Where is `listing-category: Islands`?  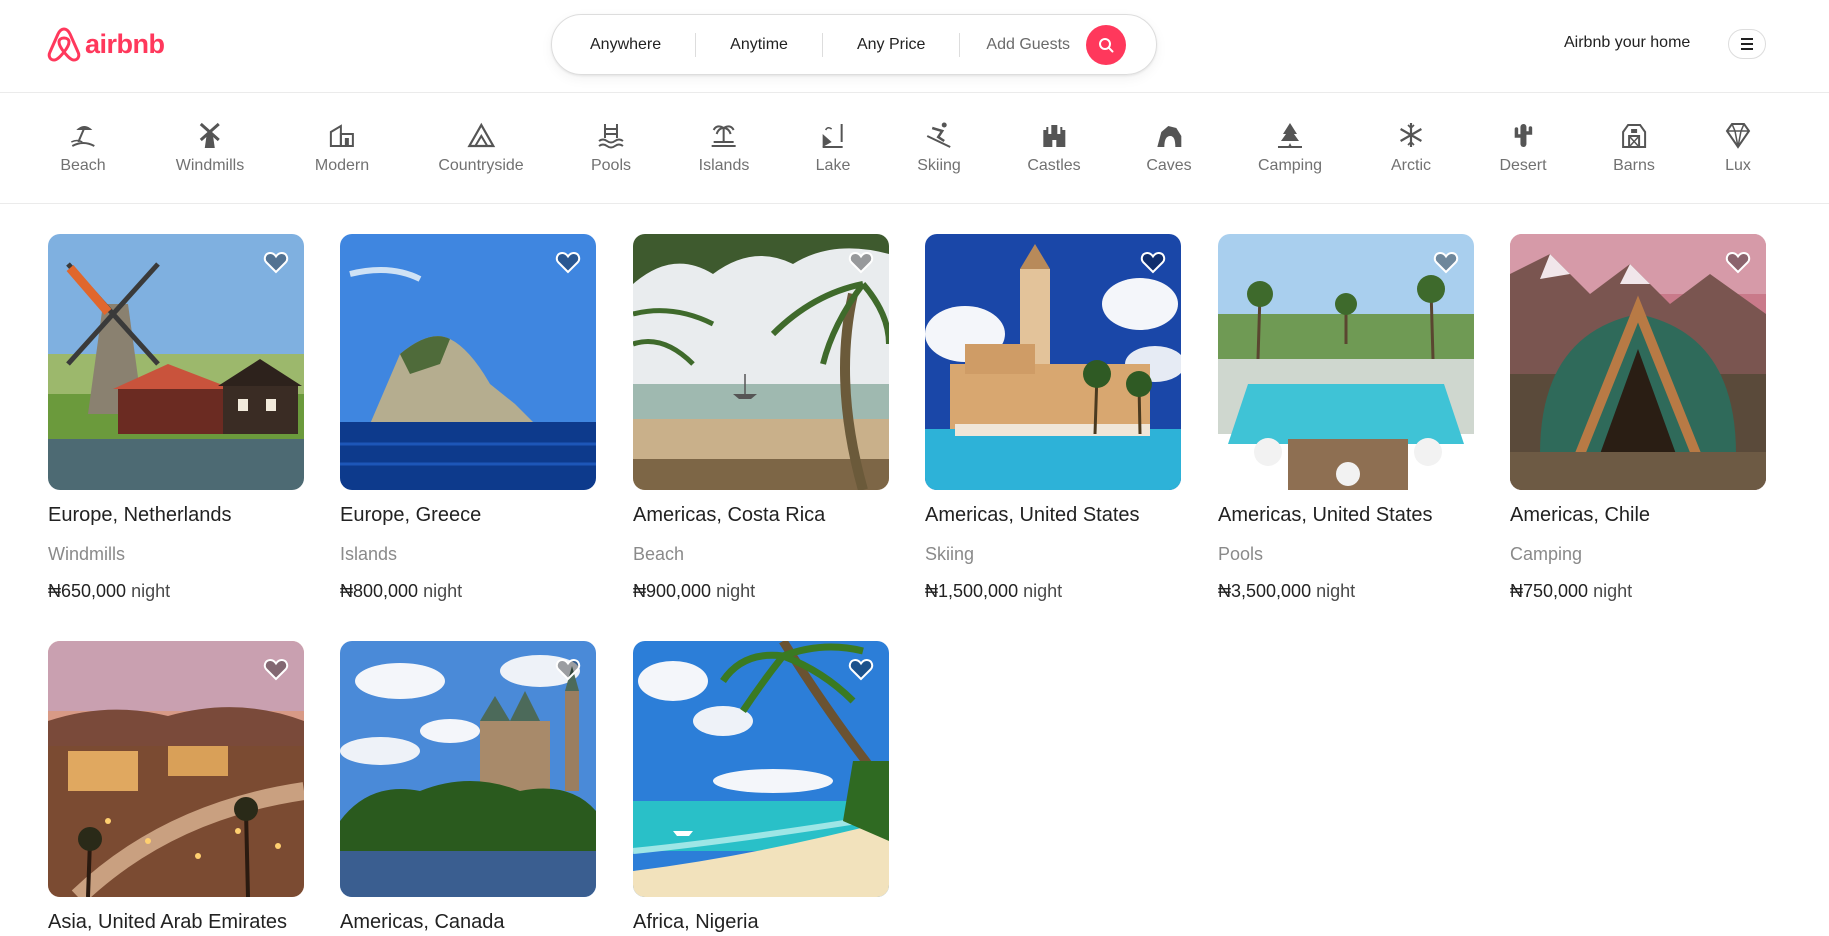
listing-category: Islands is located at coordinates (369, 554).